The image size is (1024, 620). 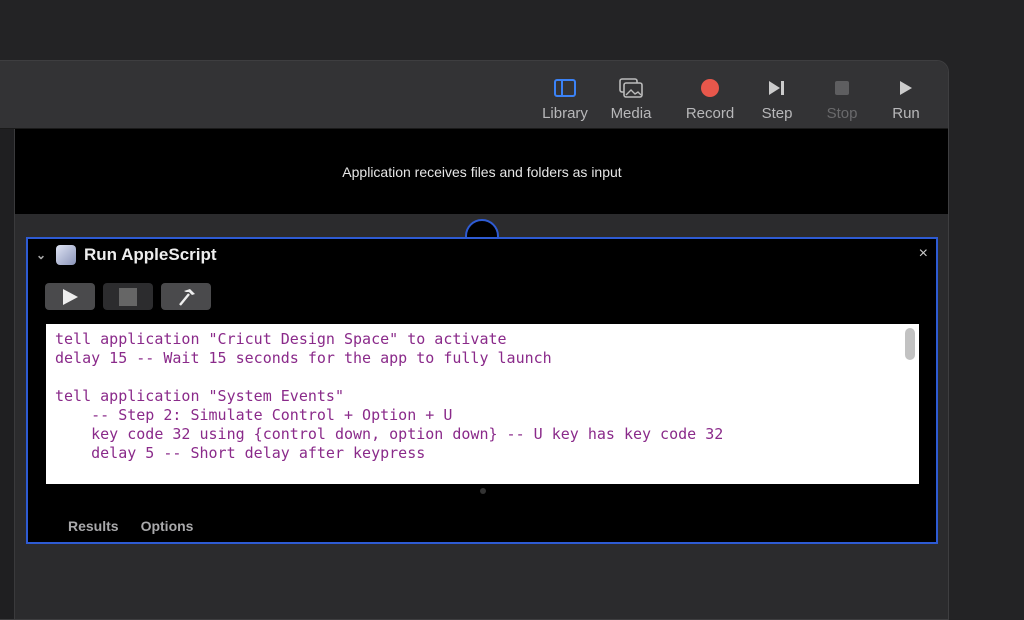 I want to click on scrollbar, so click(x=910, y=344).